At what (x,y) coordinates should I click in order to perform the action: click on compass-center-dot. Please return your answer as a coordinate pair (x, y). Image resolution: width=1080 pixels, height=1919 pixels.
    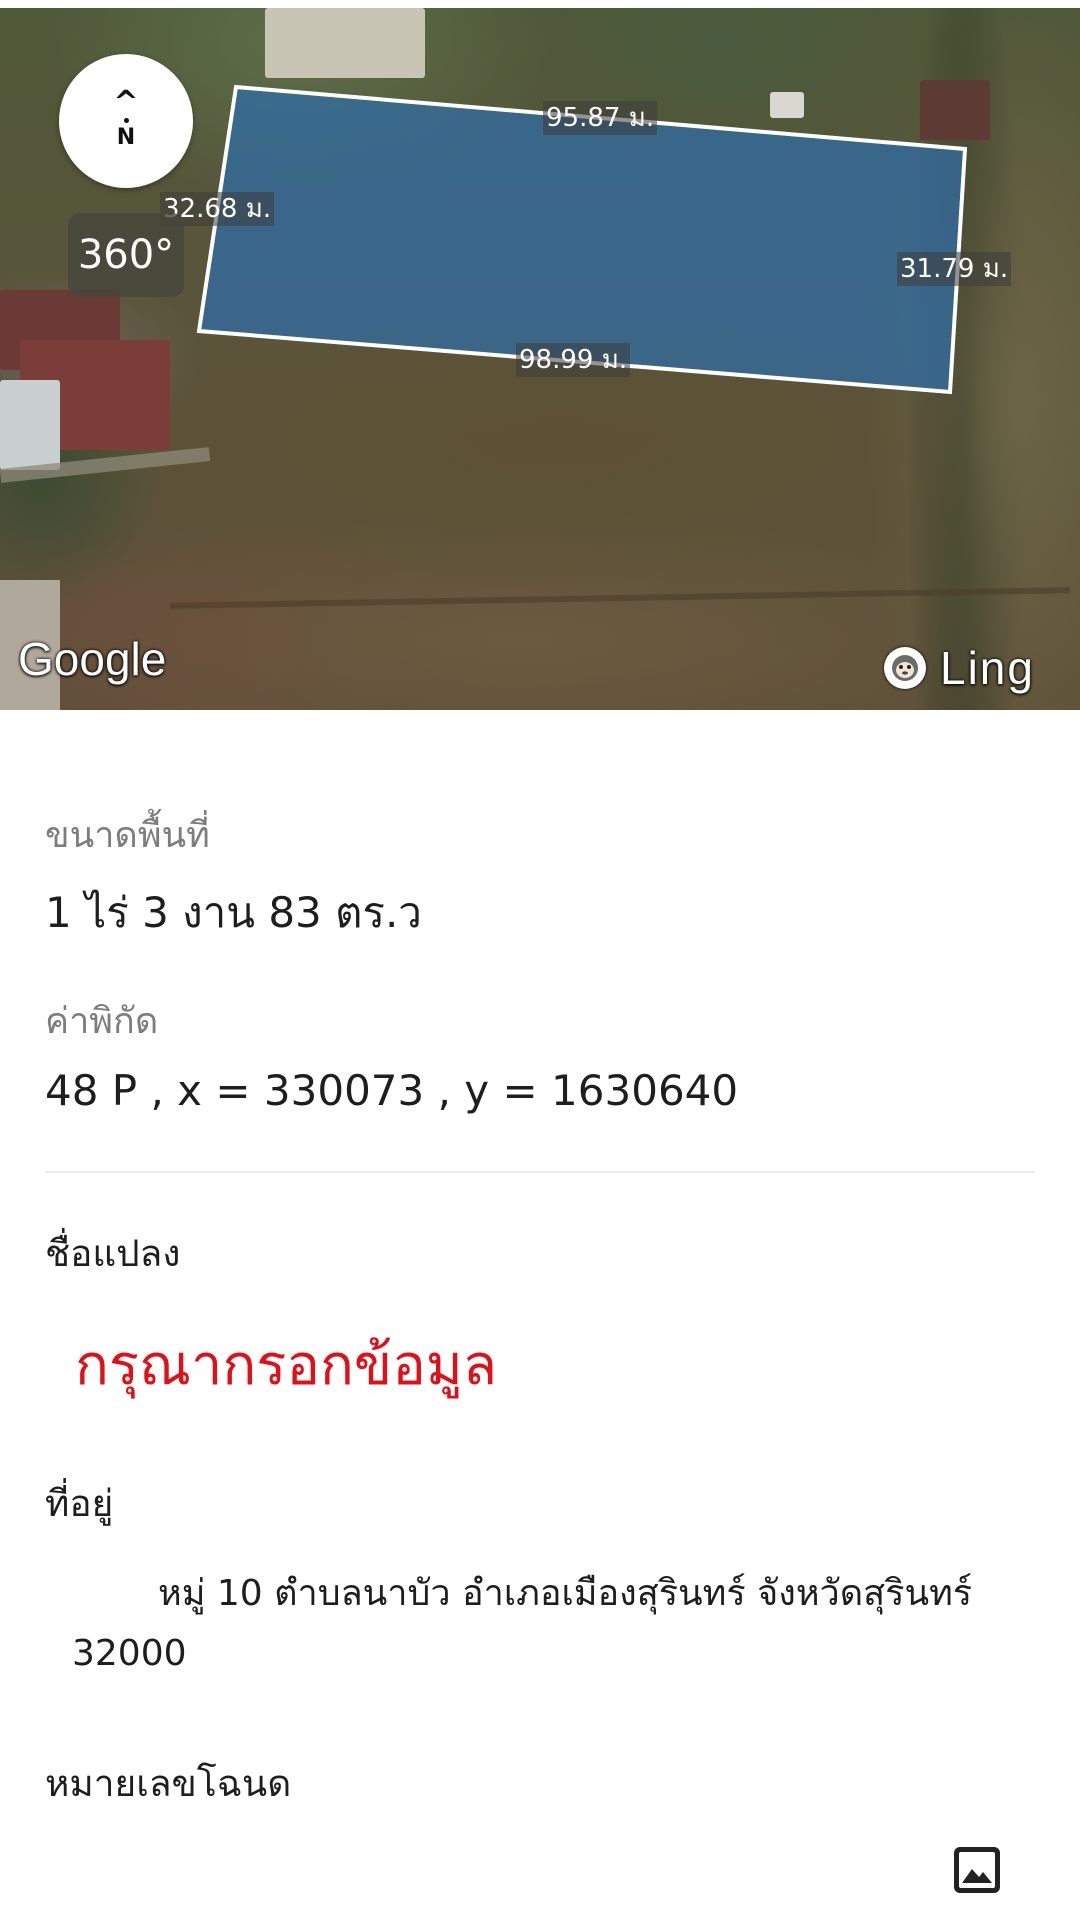
    Looking at the image, I should click on (126, 120).